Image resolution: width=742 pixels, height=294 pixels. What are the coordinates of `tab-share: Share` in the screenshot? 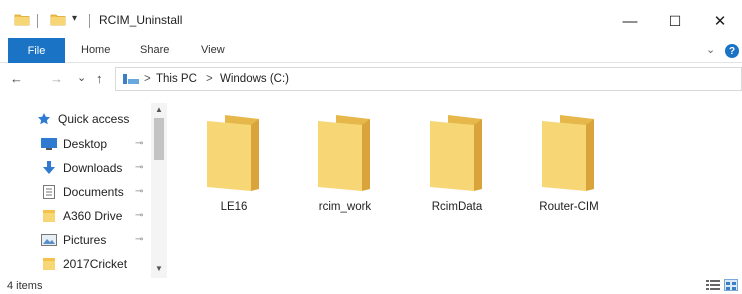 It's located at (154, 50).